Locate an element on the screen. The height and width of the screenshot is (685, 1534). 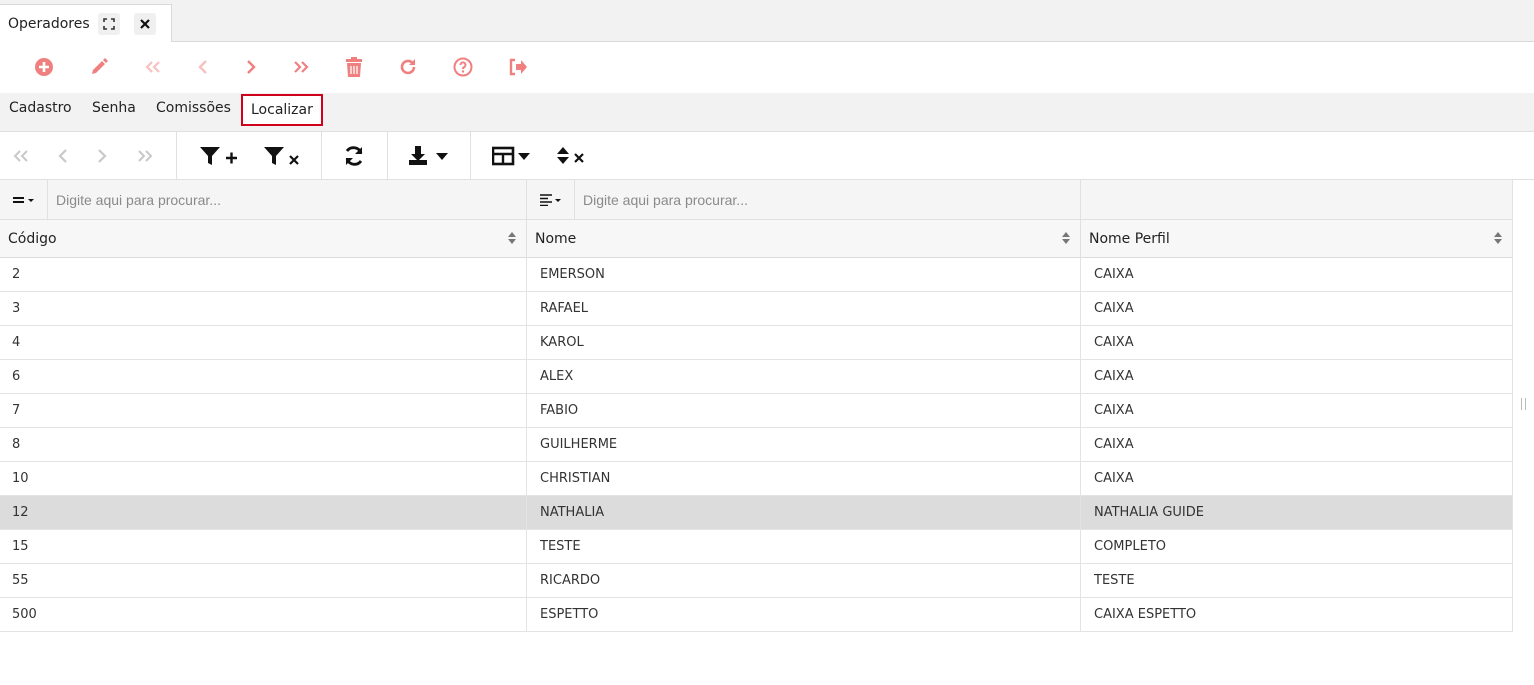
equals-operator-icon is located at coordinates (24, 200).